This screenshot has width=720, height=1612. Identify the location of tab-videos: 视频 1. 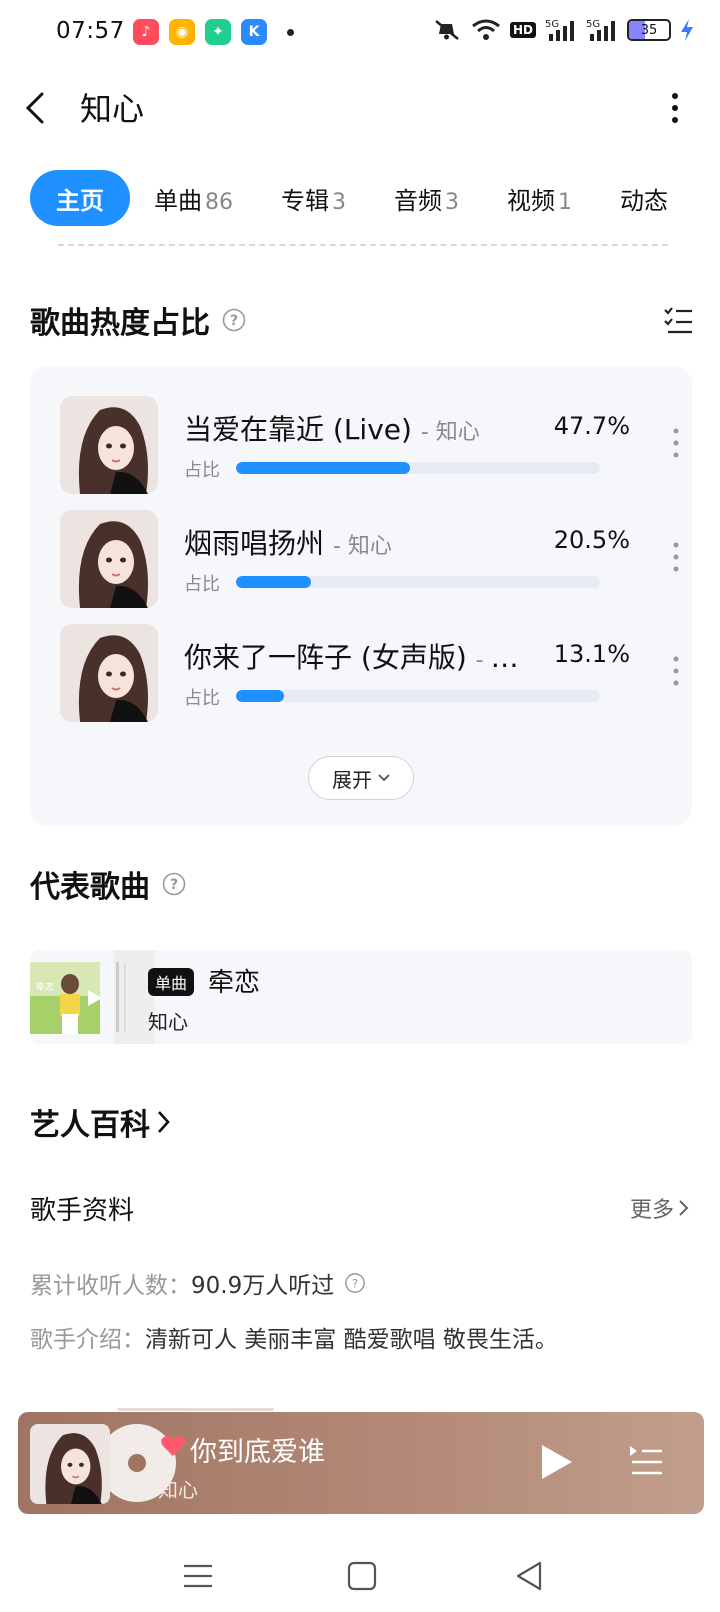
(539, 198).